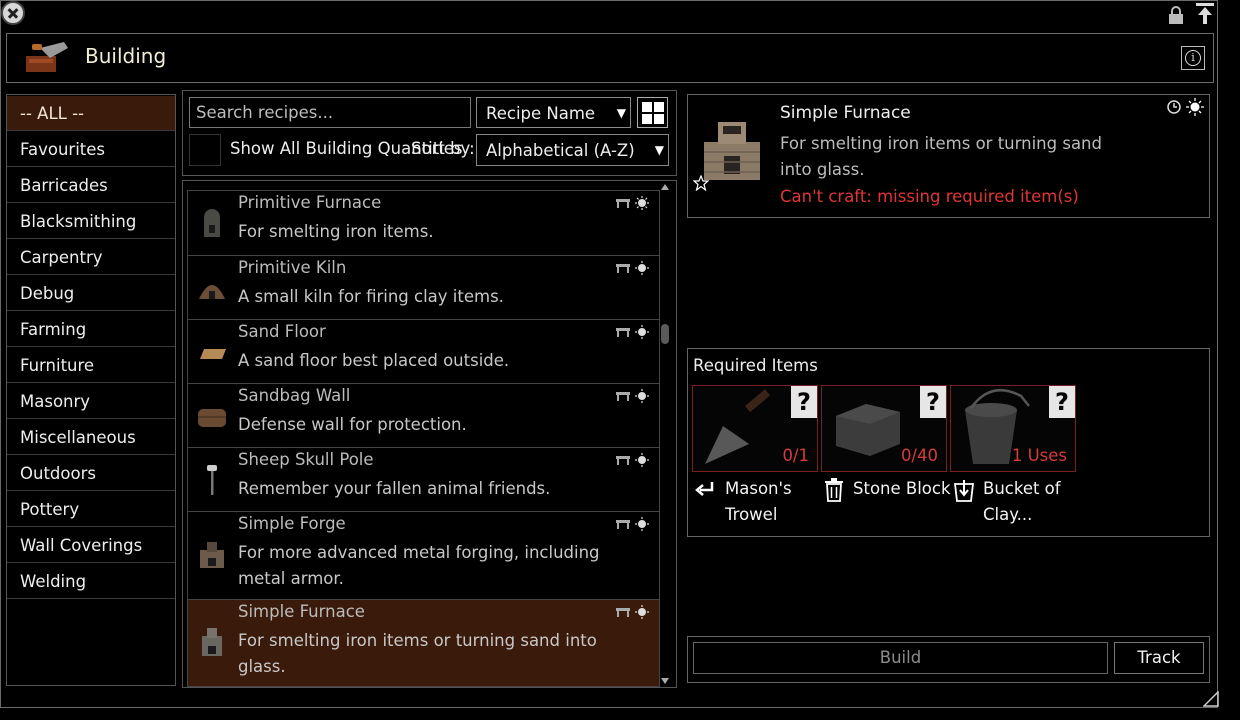 This screenshot has height=720, width=1240. Describe the element at coordinates (91, 473) in the screenshot. I see `category-outdoors: Outdoors` at that location.